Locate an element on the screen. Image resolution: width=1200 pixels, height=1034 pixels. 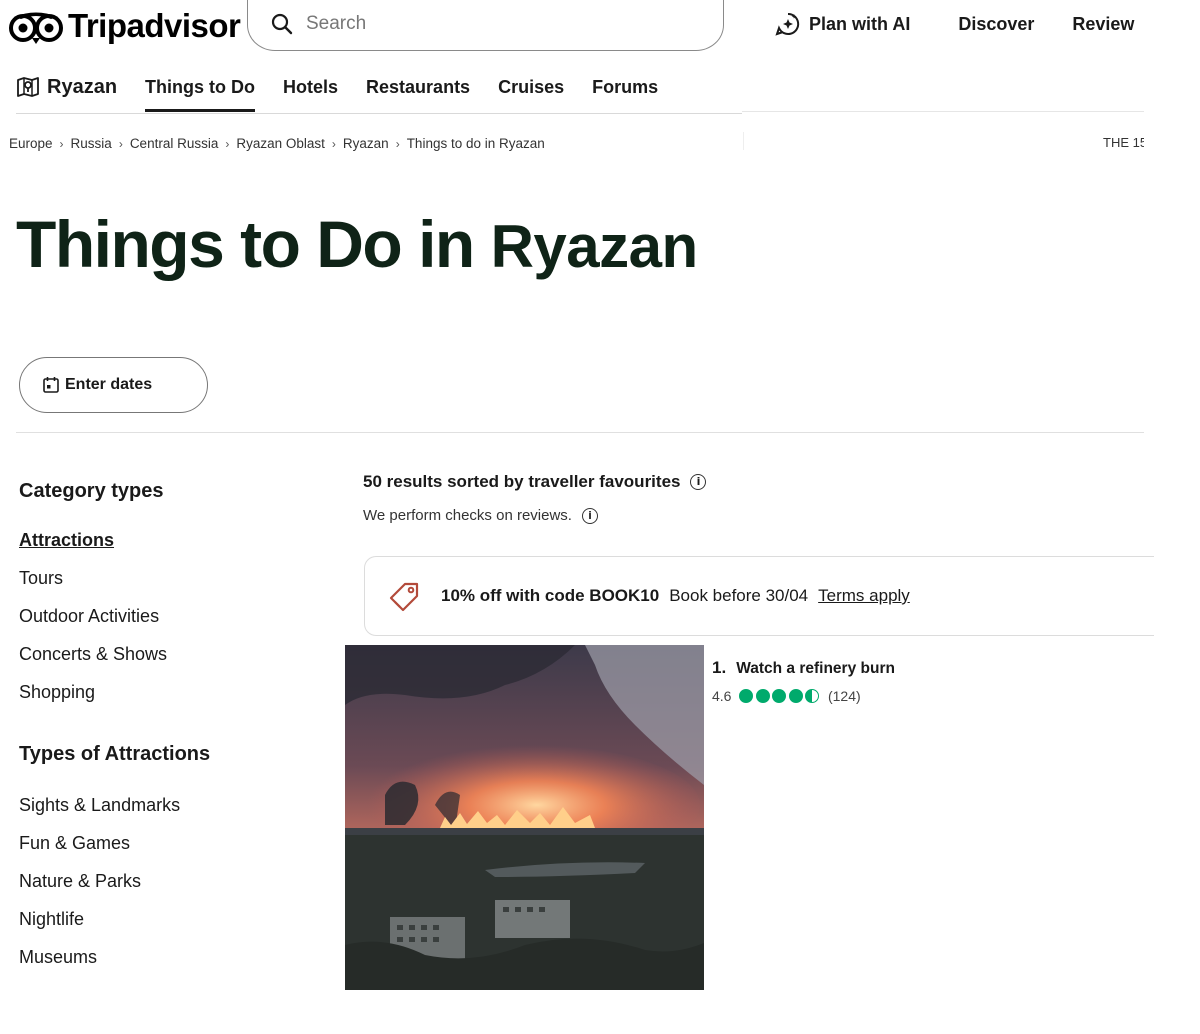
divider is located at coordinates (743, 141).